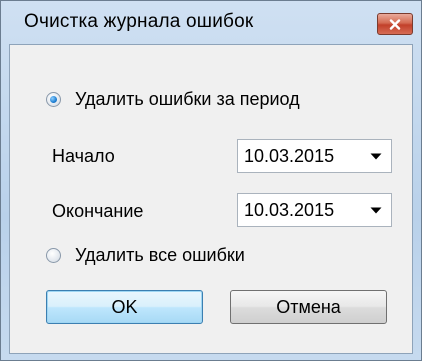 This screenshot has width=424, height=363. What do you see at coordinates (124, 307) in the screenshot?
I see `ok-button: OK` at bounding box center [124, 307].